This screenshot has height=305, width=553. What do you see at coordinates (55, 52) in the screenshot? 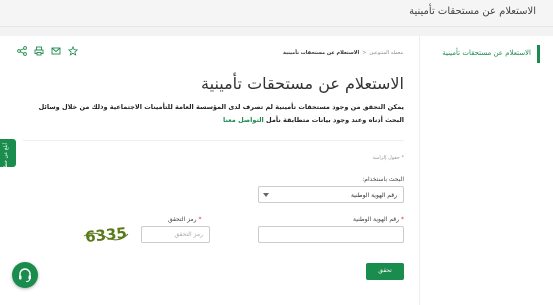
I see `mail-icon` at bounding box center [55, 52].